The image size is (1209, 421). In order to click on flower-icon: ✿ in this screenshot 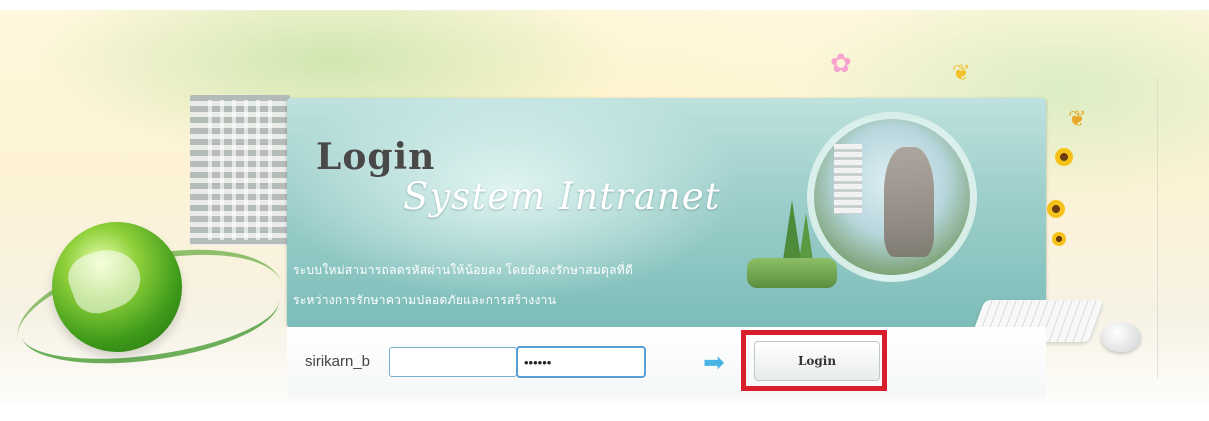, I will do `click(841, 63)`.